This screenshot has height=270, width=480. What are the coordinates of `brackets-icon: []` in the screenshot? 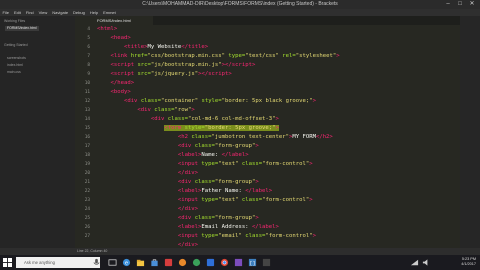 It's located at (252, 262).